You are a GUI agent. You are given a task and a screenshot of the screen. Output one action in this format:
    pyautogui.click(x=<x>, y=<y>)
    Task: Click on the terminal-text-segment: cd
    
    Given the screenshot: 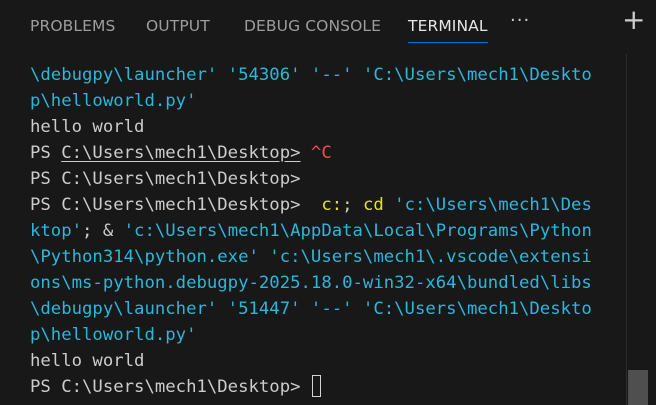 What is the action you would take?
    pyautogui.click(x=373, y=205)
    